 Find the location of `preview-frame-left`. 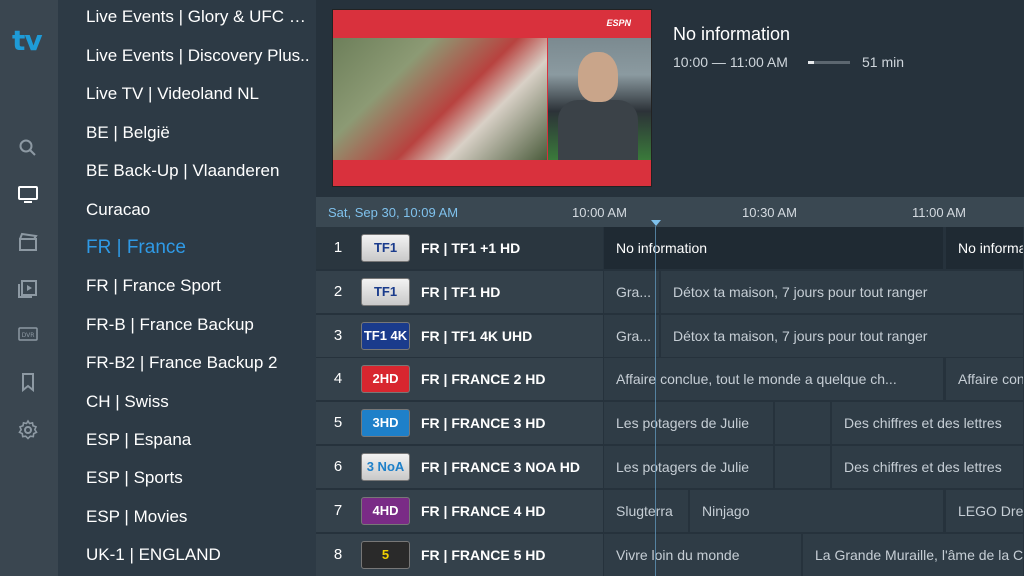

preview-frame-left is located at coordinates (440, 99).